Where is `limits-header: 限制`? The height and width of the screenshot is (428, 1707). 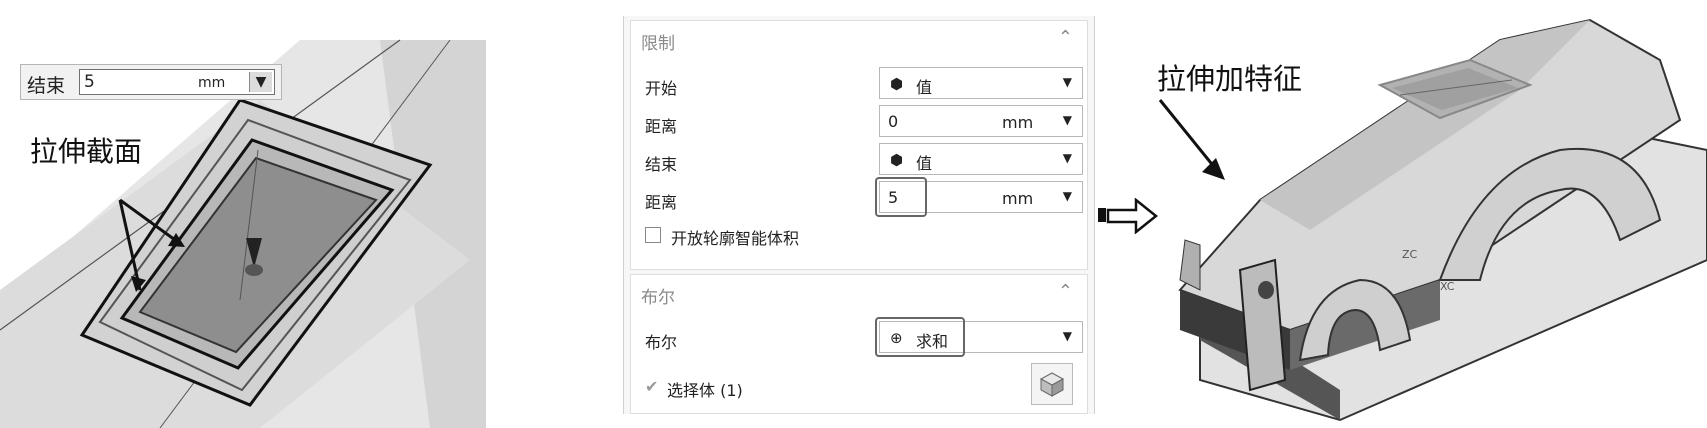
limits-header: 限制 is located at coordinates (658, 41).